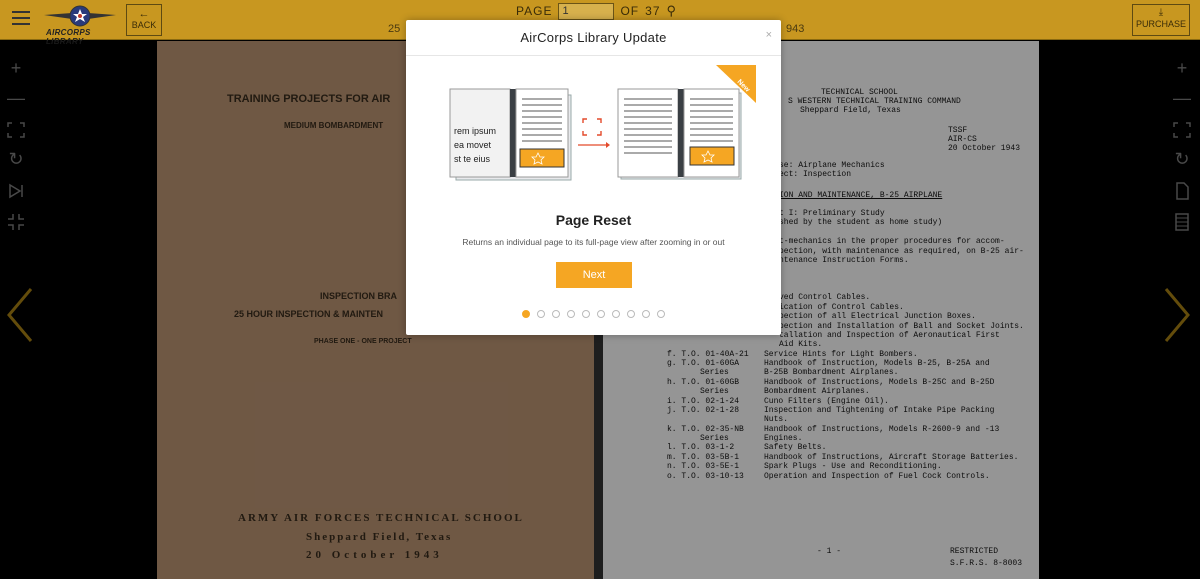 The image size is (1200, 579). I want to click on illustration-text: ea movet, so click(473, 145).